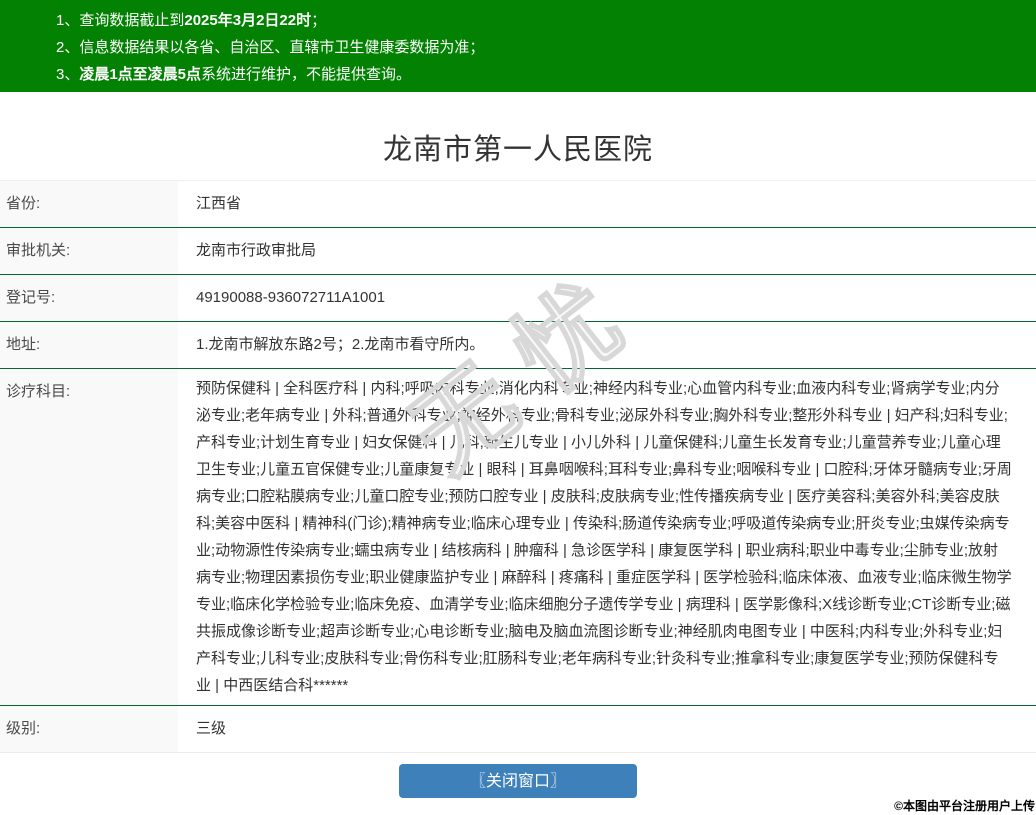 This screenshot has height=815, width=1036. What do you see at coordinates (68, 20) in the screenshot?
I see `notice-line-1-num: 1、` at bounding box center [68, 20].